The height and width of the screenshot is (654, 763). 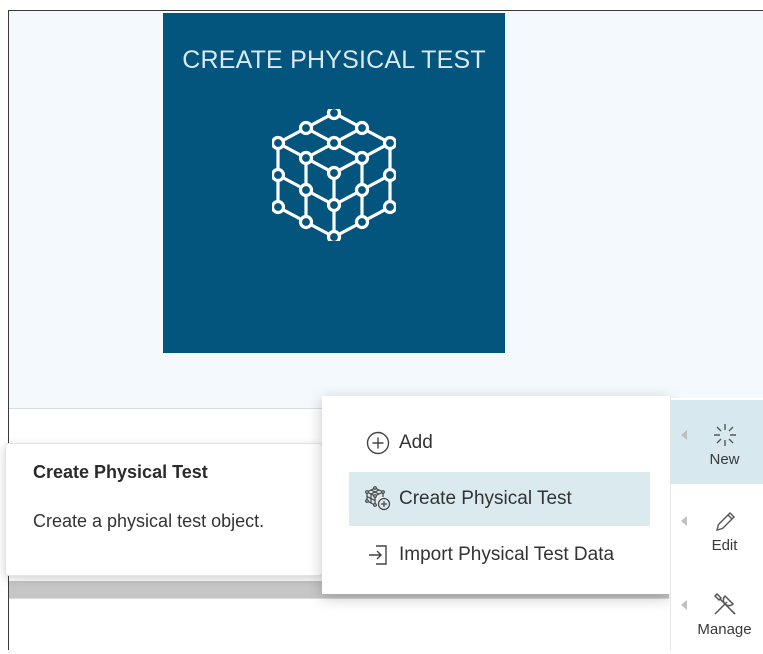 I want to click on sparkle-icon, so click(x=718, y=432).